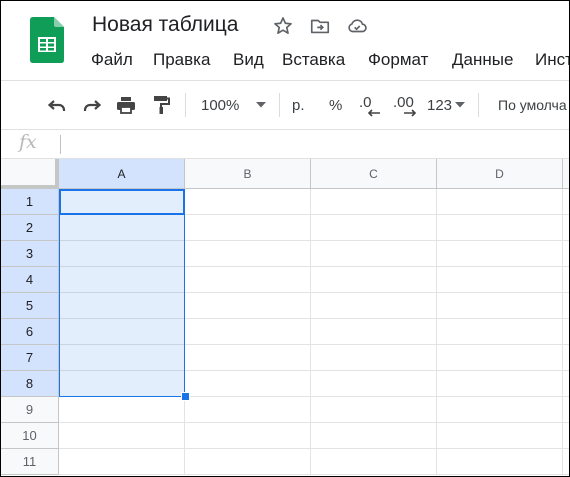 The image size is (570, 477). I want to click on row-header-8: 8, so click(30, 384).